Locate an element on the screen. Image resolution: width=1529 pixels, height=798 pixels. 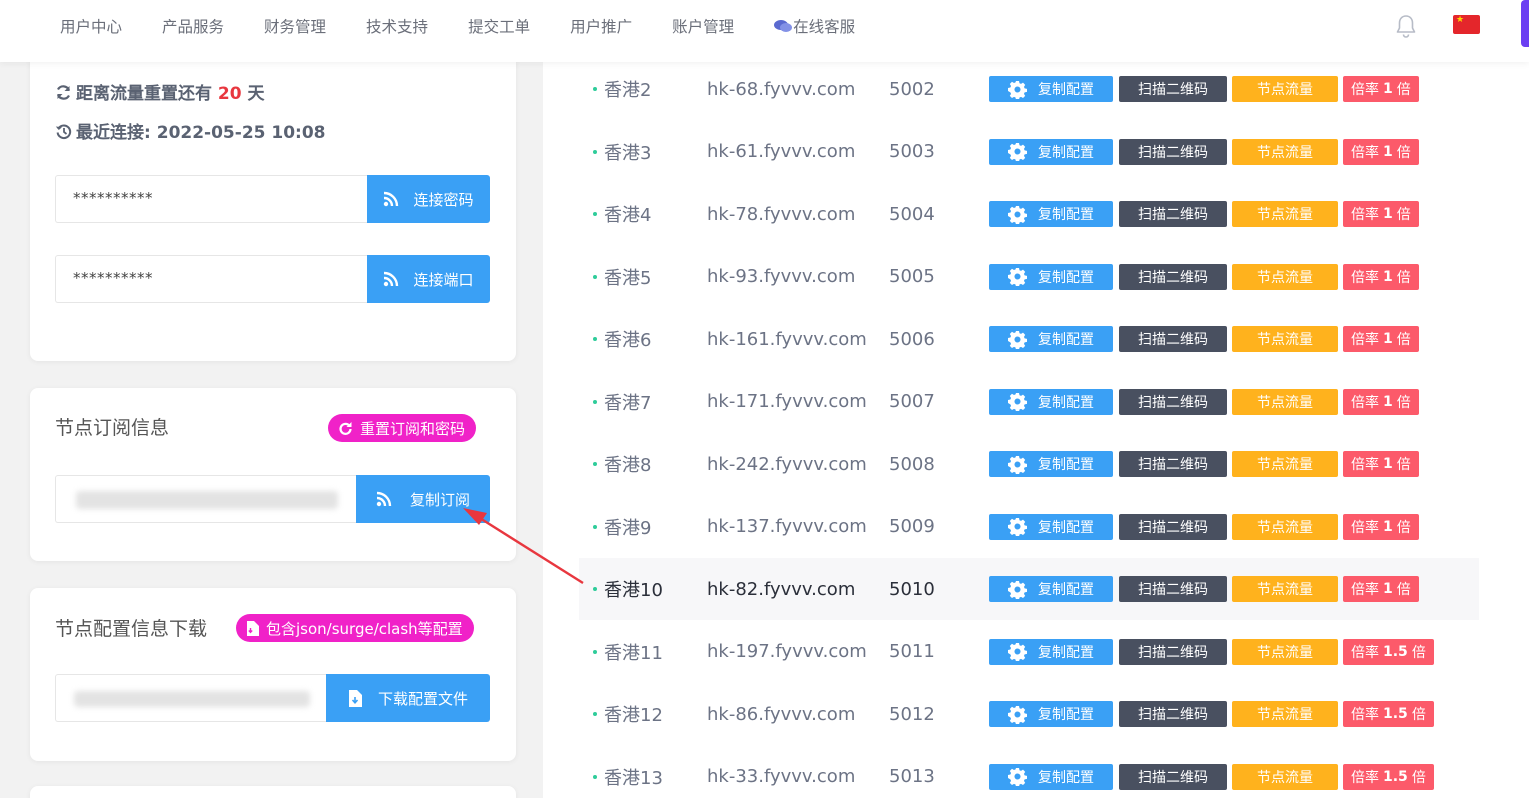
password-field: ********** is located at coordinates (211, 199).